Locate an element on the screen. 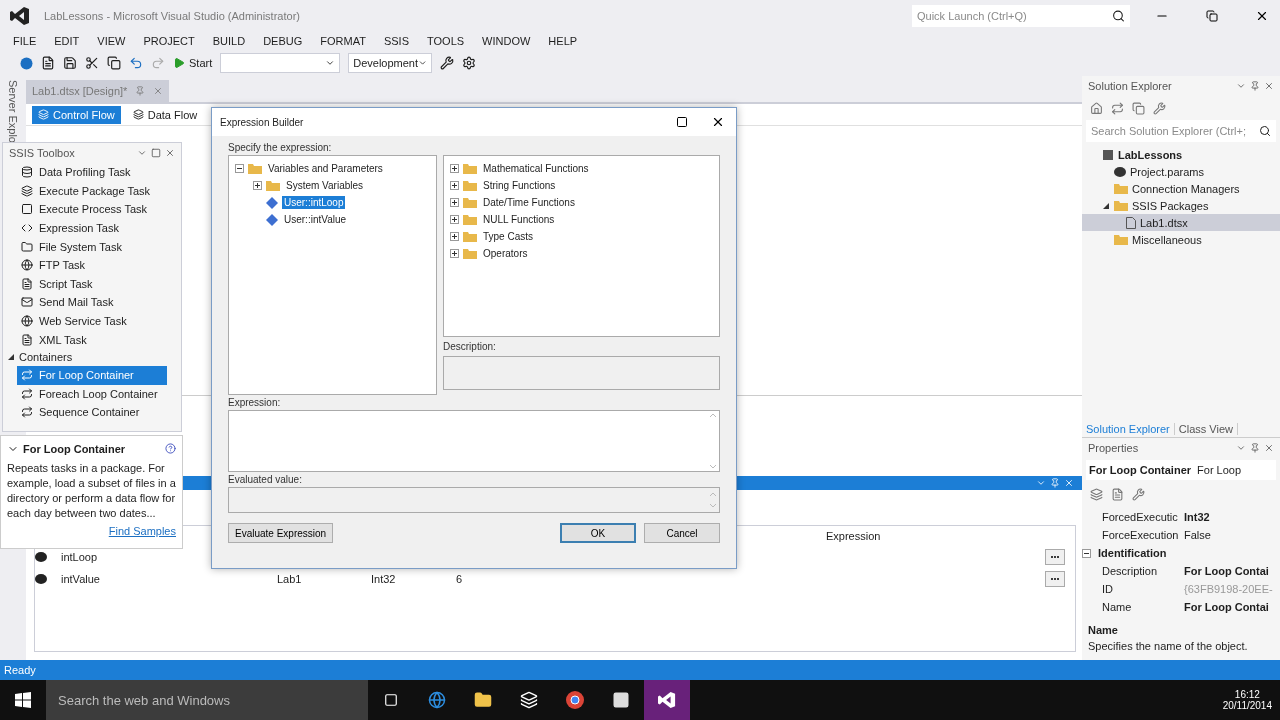  settings-button is located at coordinates (469, 63).